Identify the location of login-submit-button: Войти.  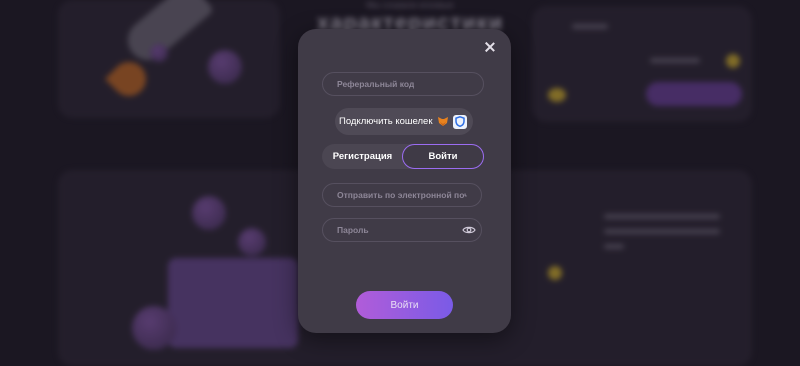
(404, 305).